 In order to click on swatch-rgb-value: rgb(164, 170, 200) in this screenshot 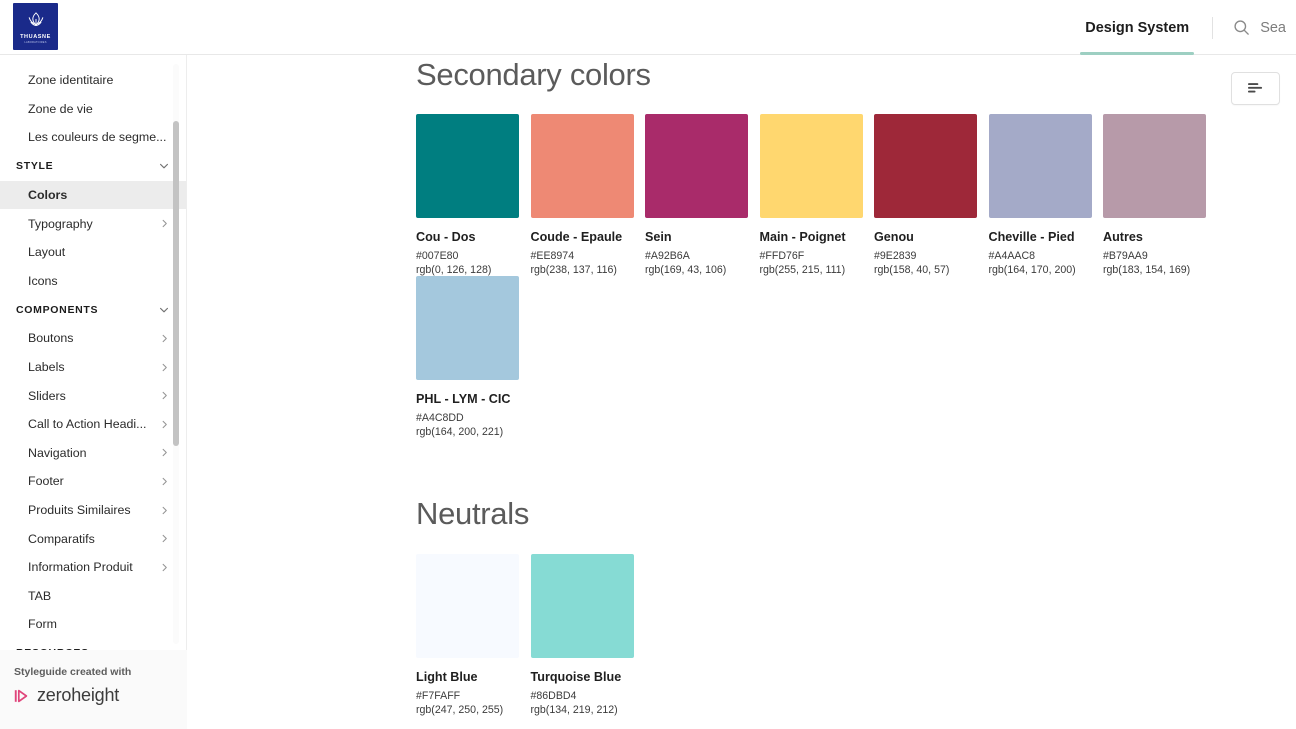, I will do `click(1032, 270)`.